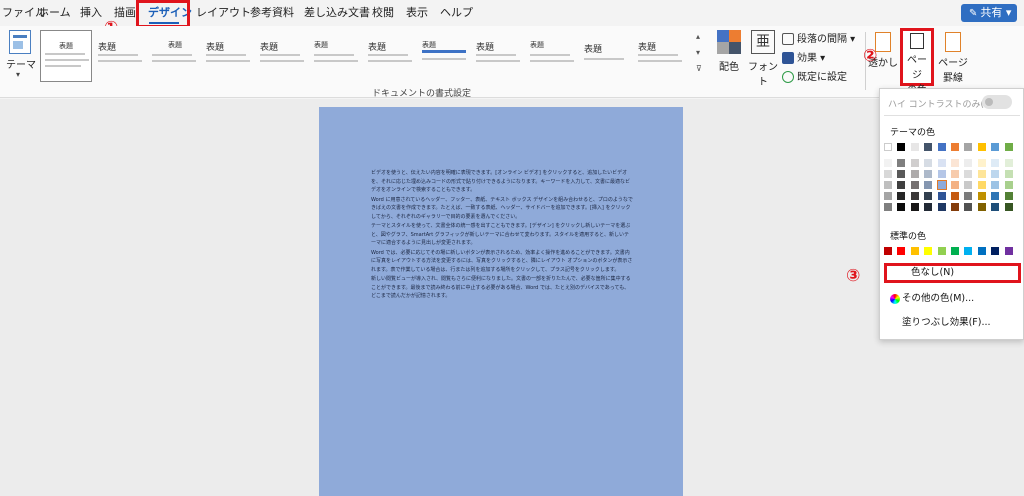  I want to click on themes-button: テーマ ▾, so click(20, 61).